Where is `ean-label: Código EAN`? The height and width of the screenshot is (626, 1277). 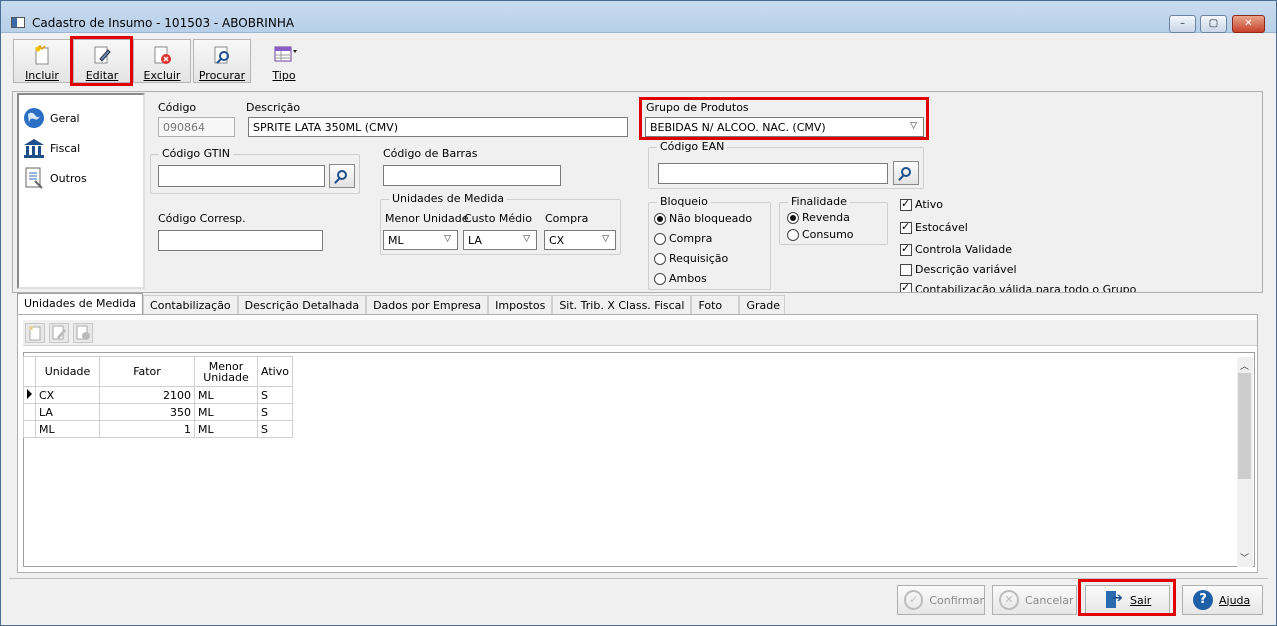
ean-label: Código EAN is located at coordinates (692, 146).